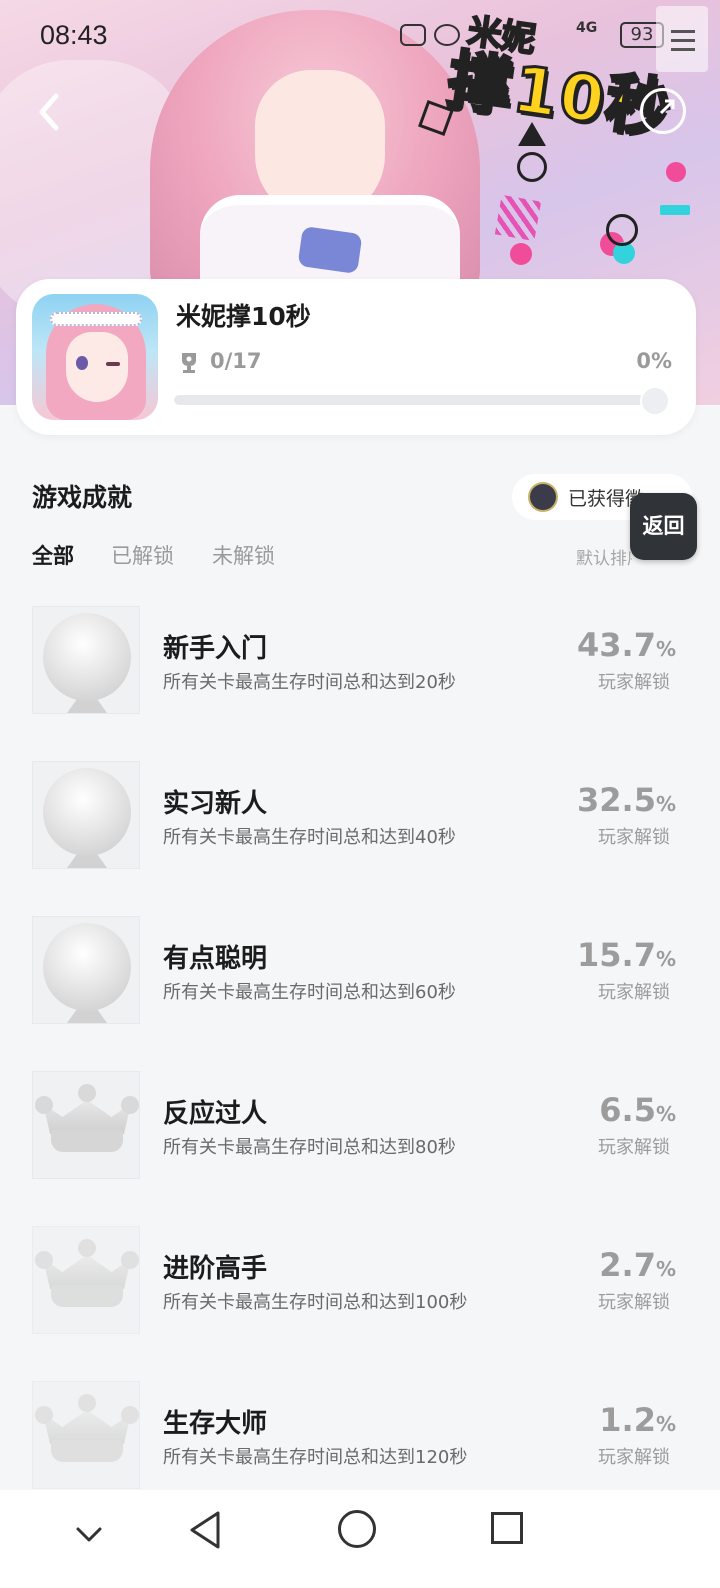 Image resolution: width=720 pixels, height=1588 pixels. What do you see at coordinates (627, 1110) in the screenshot?
I see `percent-value: 6.5` at bounding box center [627, 1110].